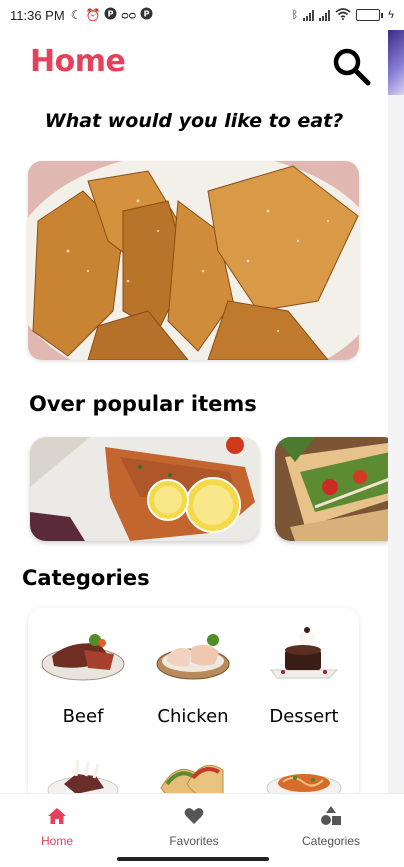  Describe the element at coordinates (304, 716) in the screenshot. I see `category-label: Dessert` at that location.